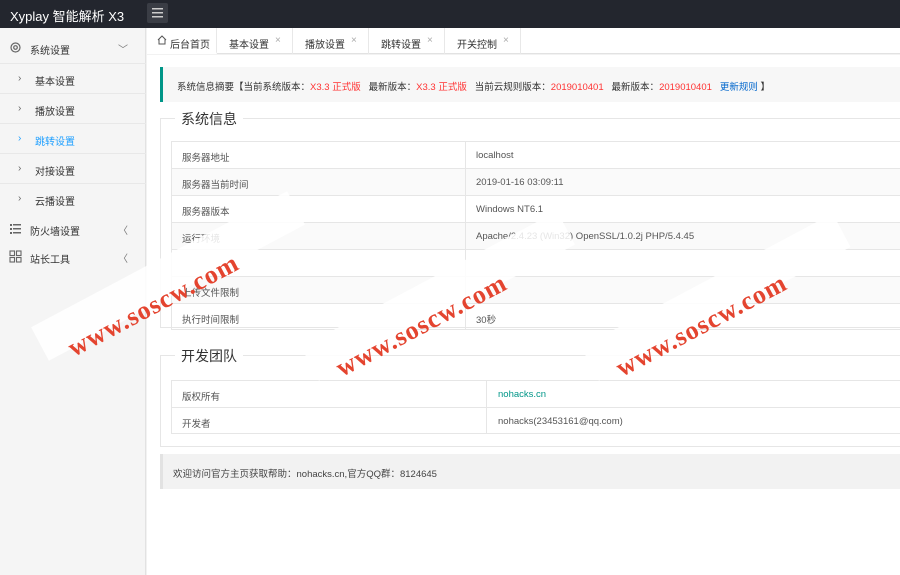 This screenshot has height=575, width=900. Describe the element at coordinates (55, 232) in the screenshot. I see `sidebar-group-label: 防火墙设置` at that location.